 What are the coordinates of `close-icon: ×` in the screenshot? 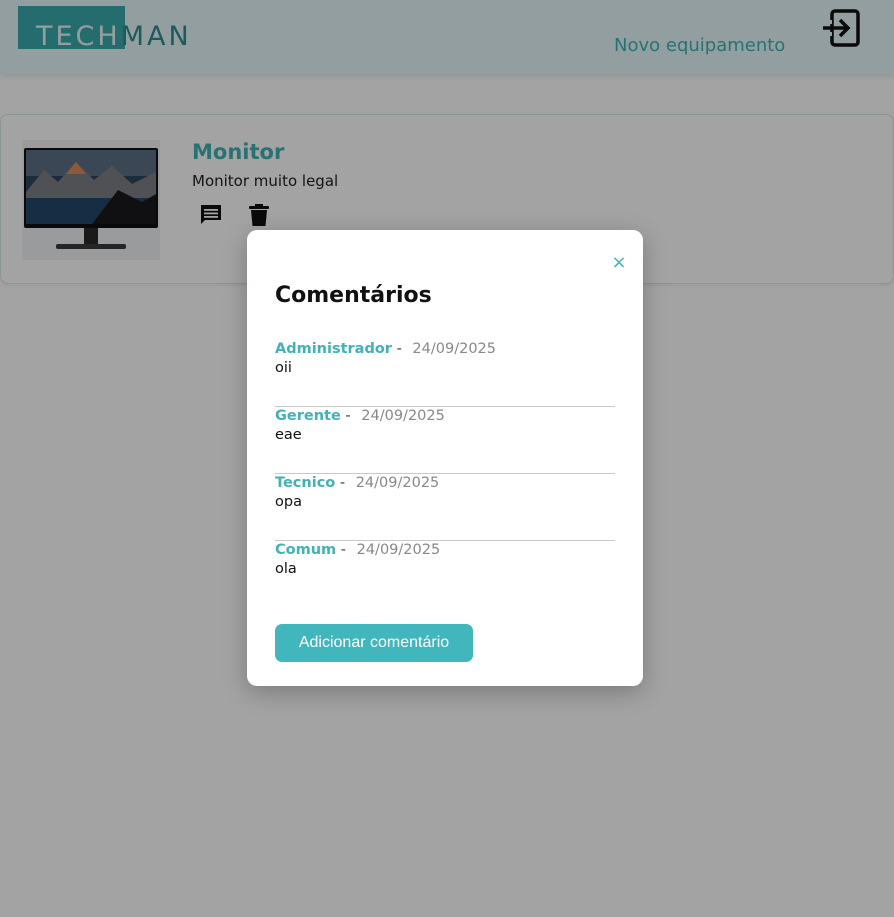 It's located at (619, 263).